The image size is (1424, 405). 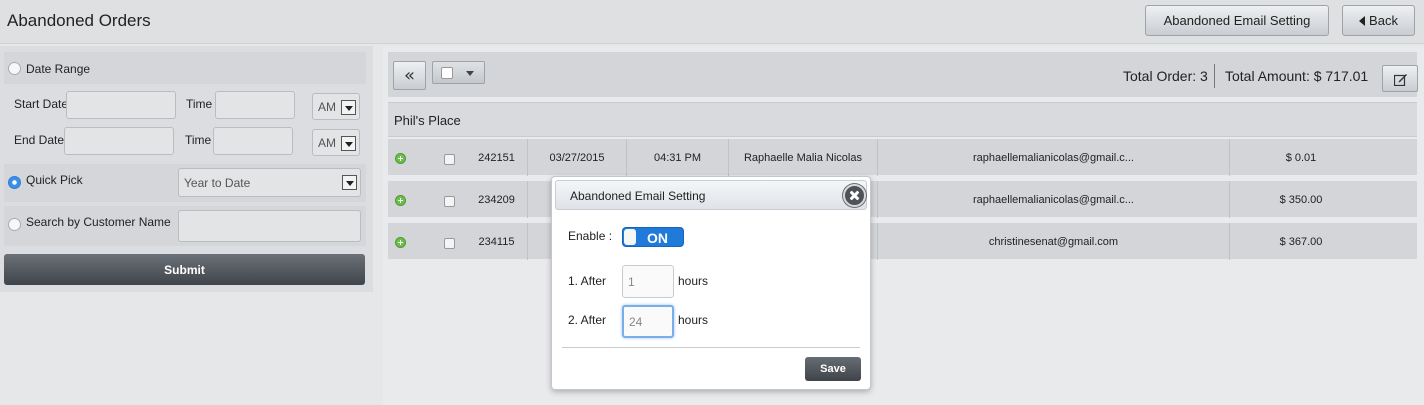 I want to click on customer-search-label: Search by Customer Name, so click(x=98, y=222).